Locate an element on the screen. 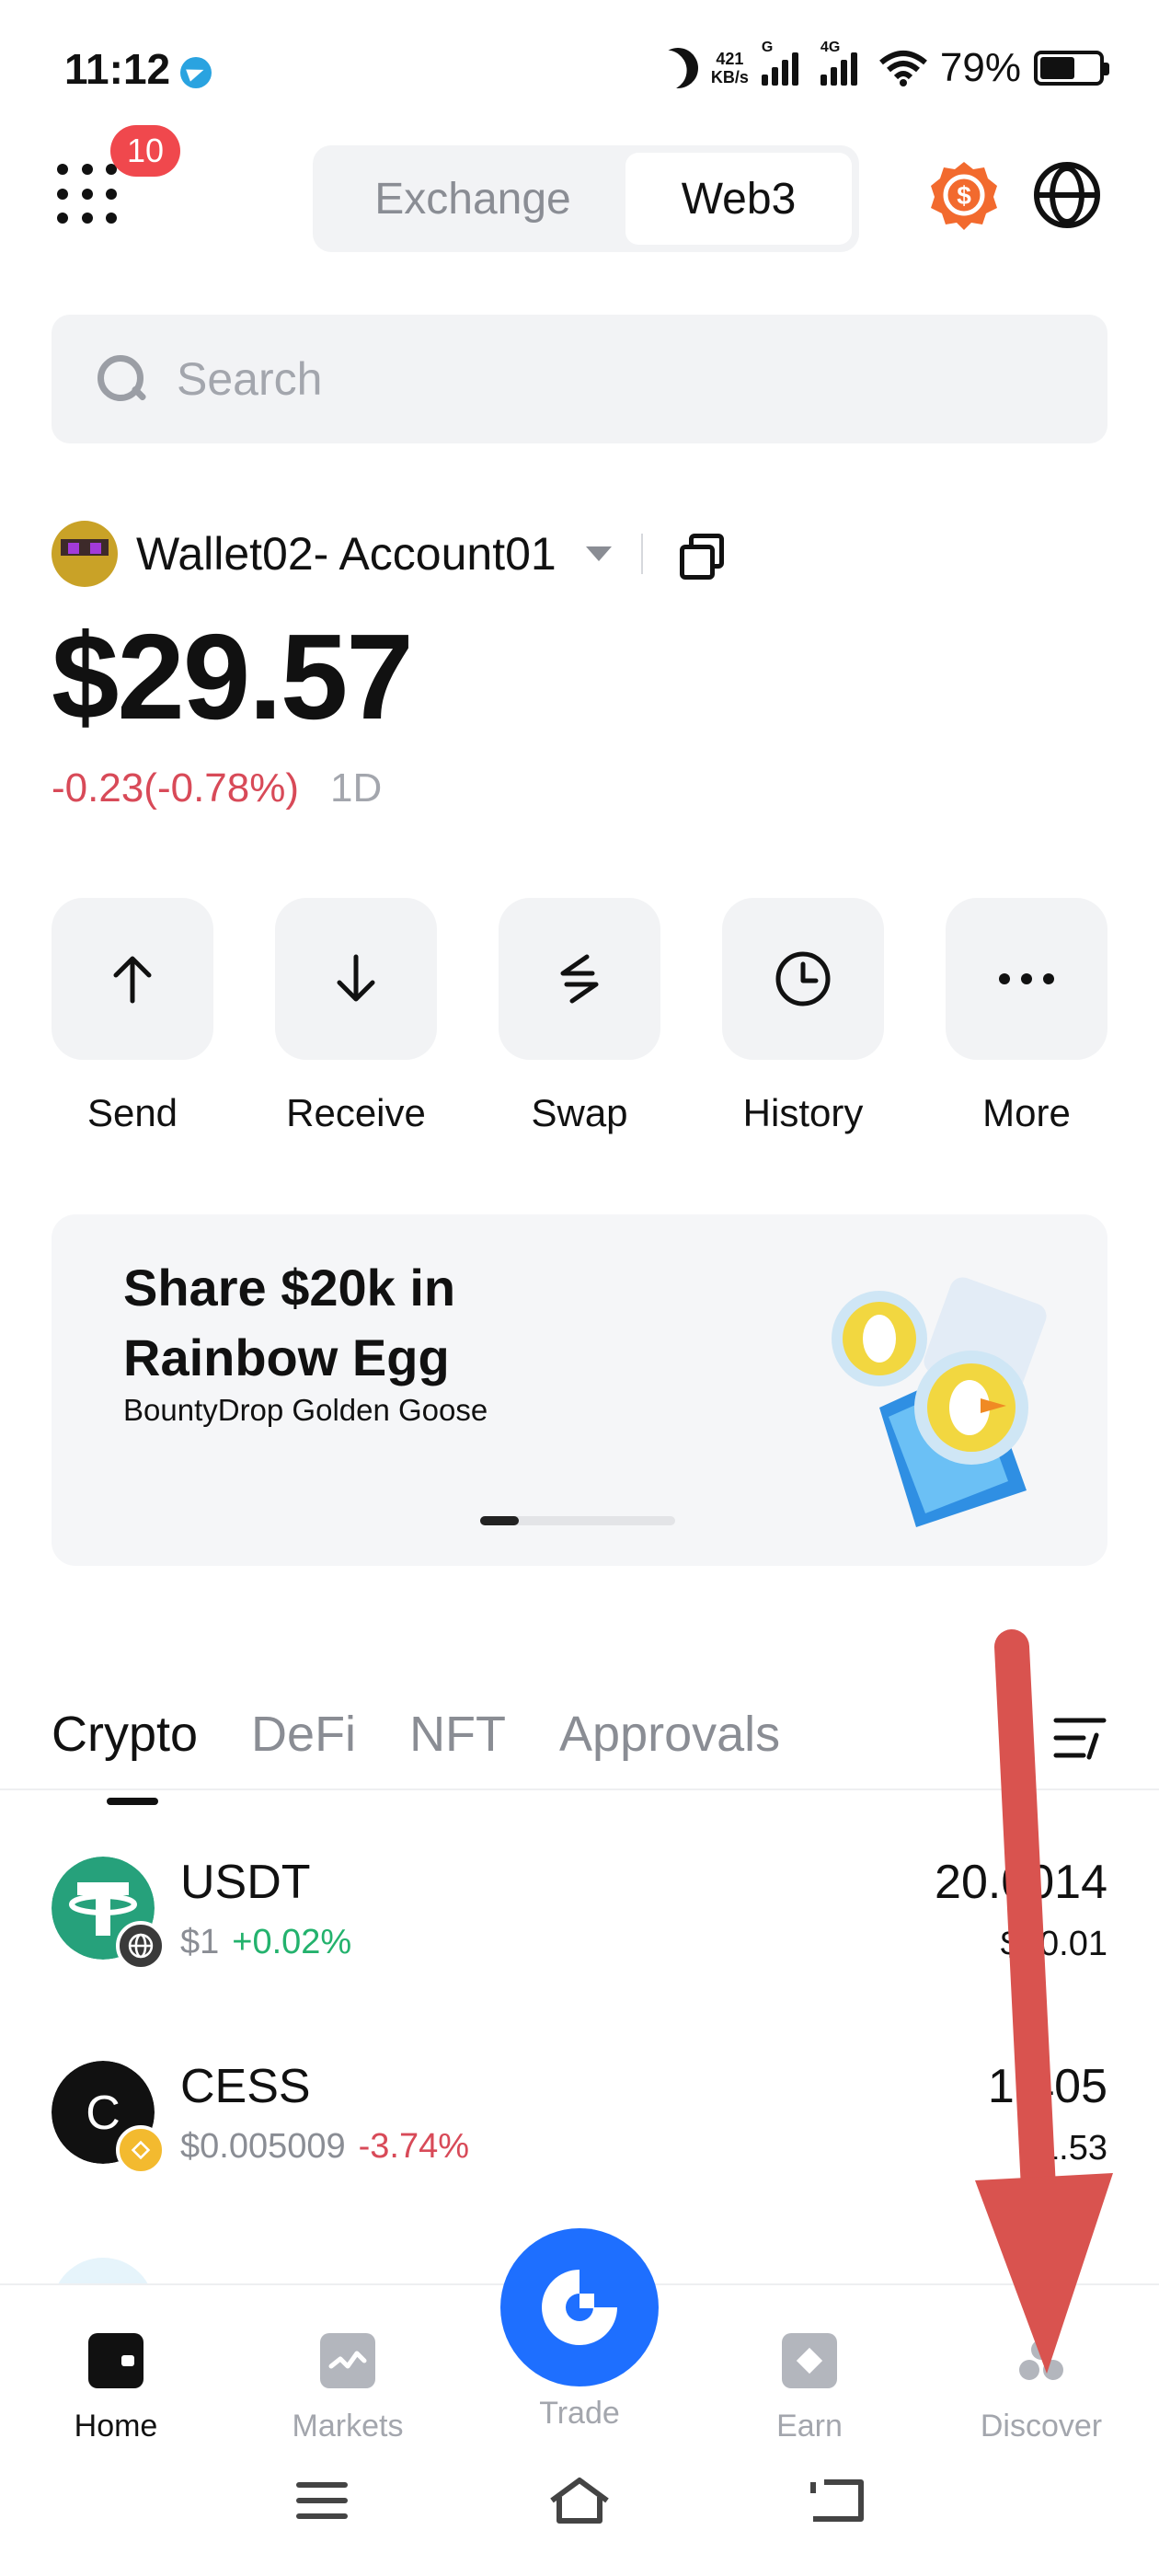 The image size is (1159, 2576). swap-icon is located at coordinates (579, 979).